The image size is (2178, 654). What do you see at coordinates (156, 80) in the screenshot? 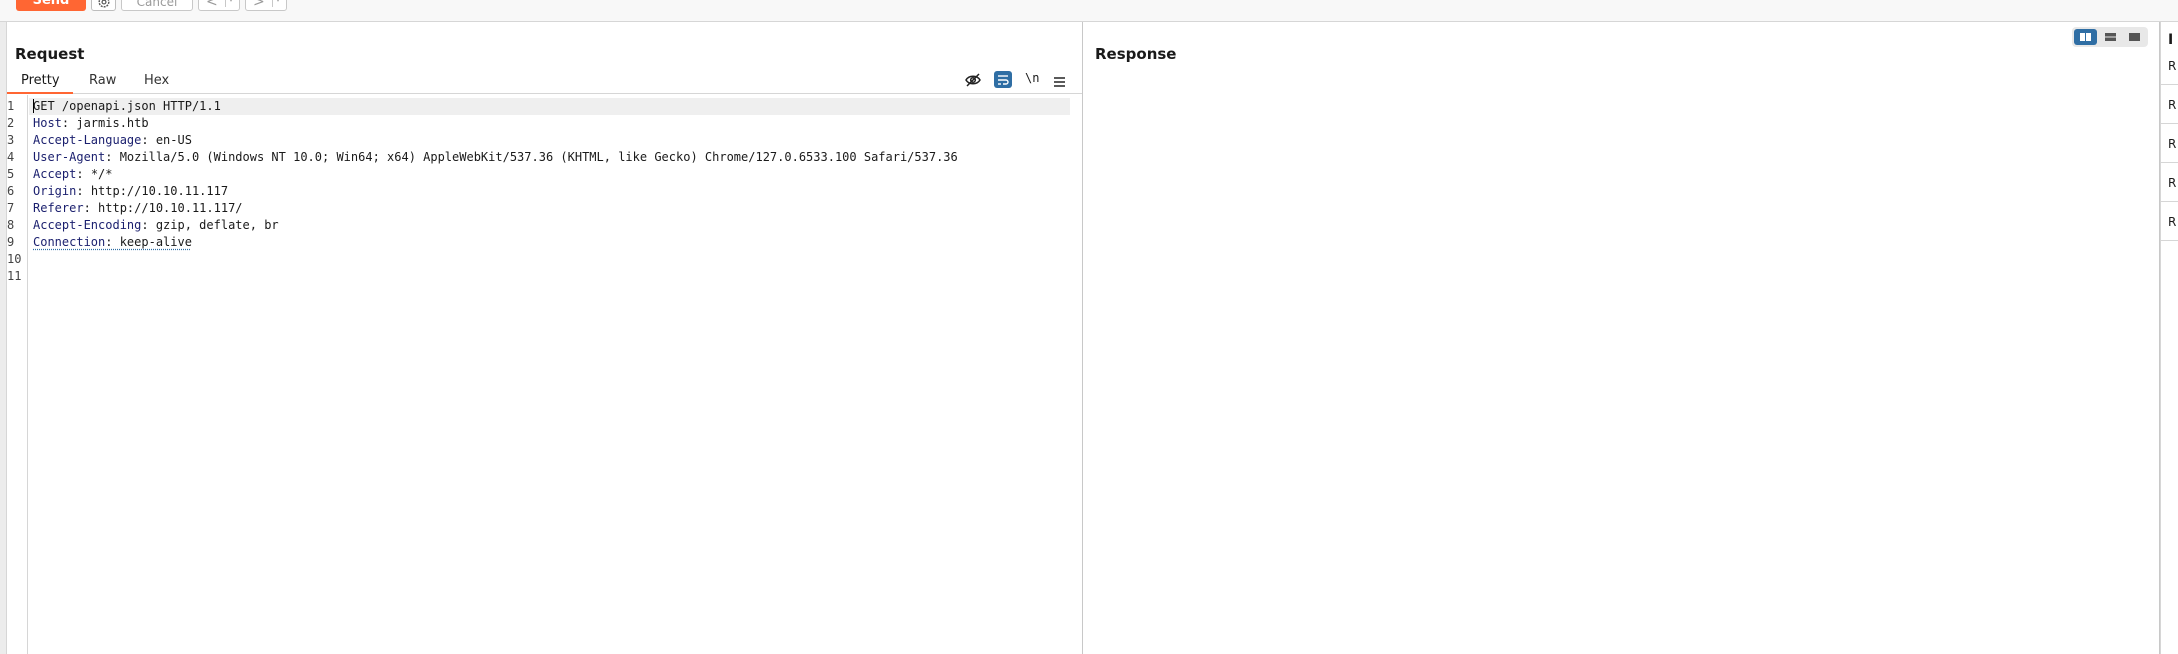
I see `tab-hex: Hex` at bounding box center [156, 80].